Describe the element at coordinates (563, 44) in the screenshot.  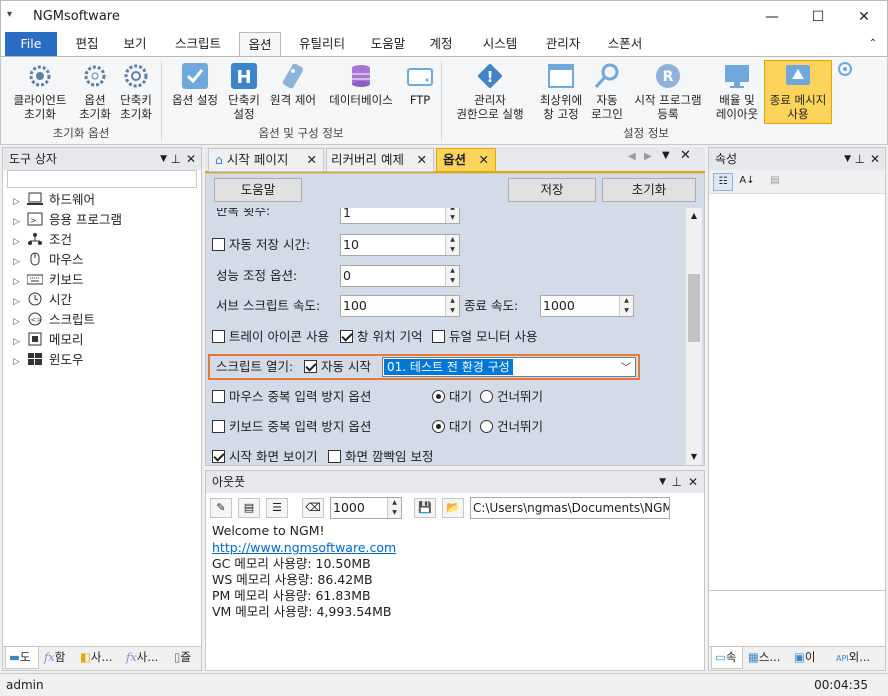
I see `menu-admin: 관리자` at that location.